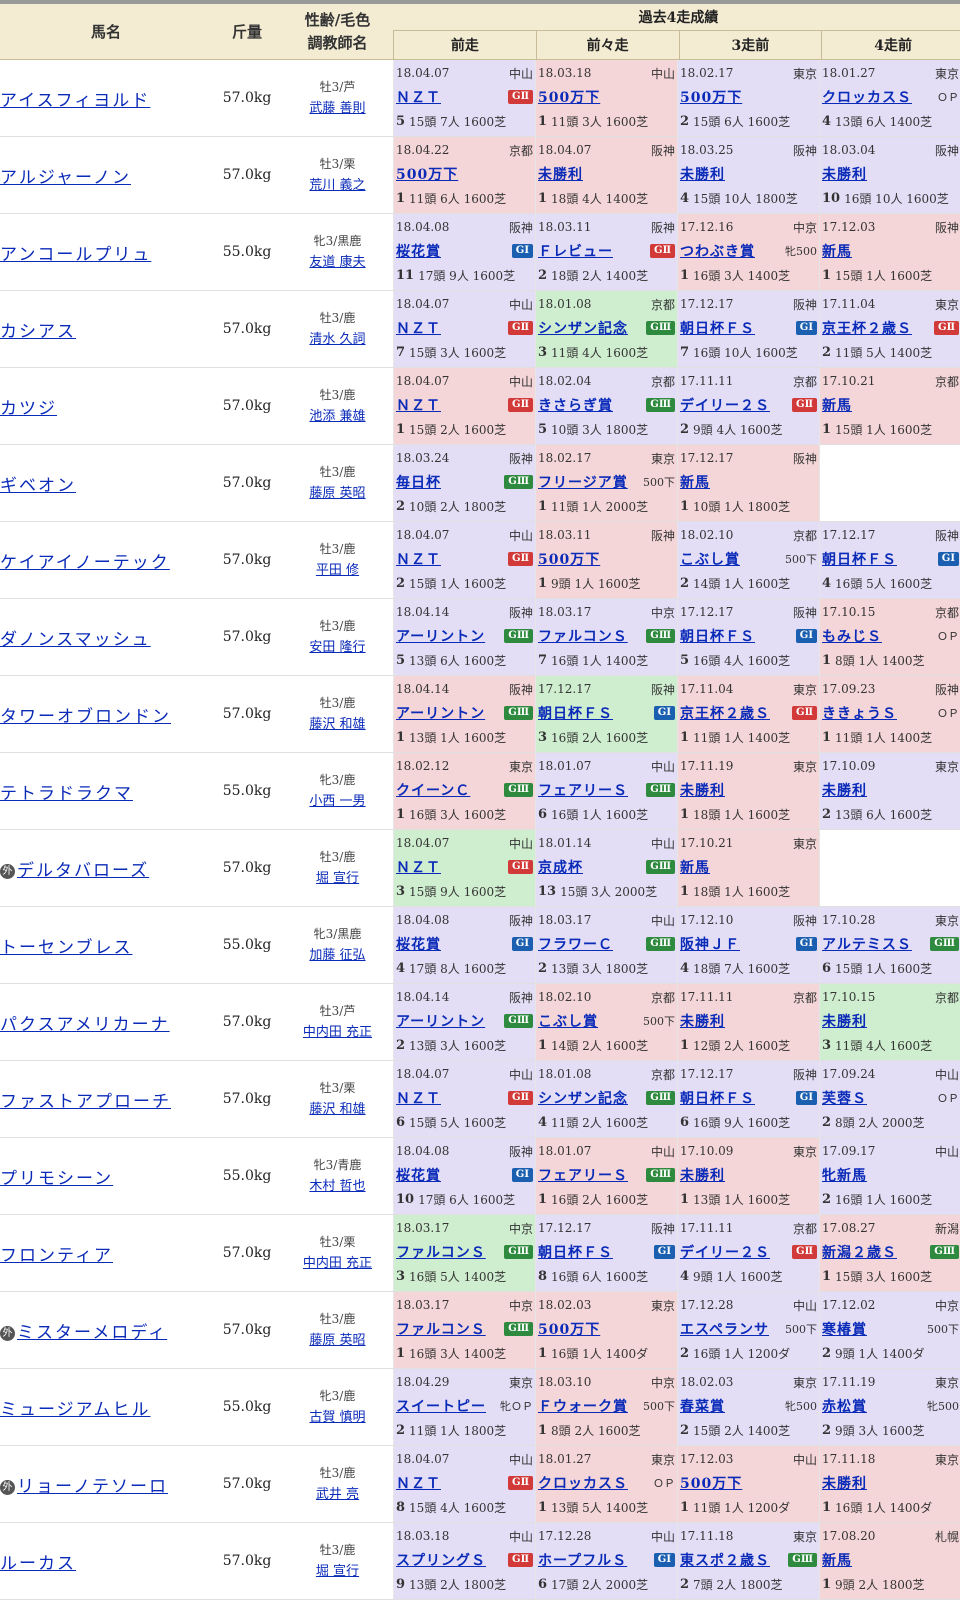 This screenshot has height=1600, width=960. I want to click on horse-name-link: タワーオブロンドン, so click(85, 714).